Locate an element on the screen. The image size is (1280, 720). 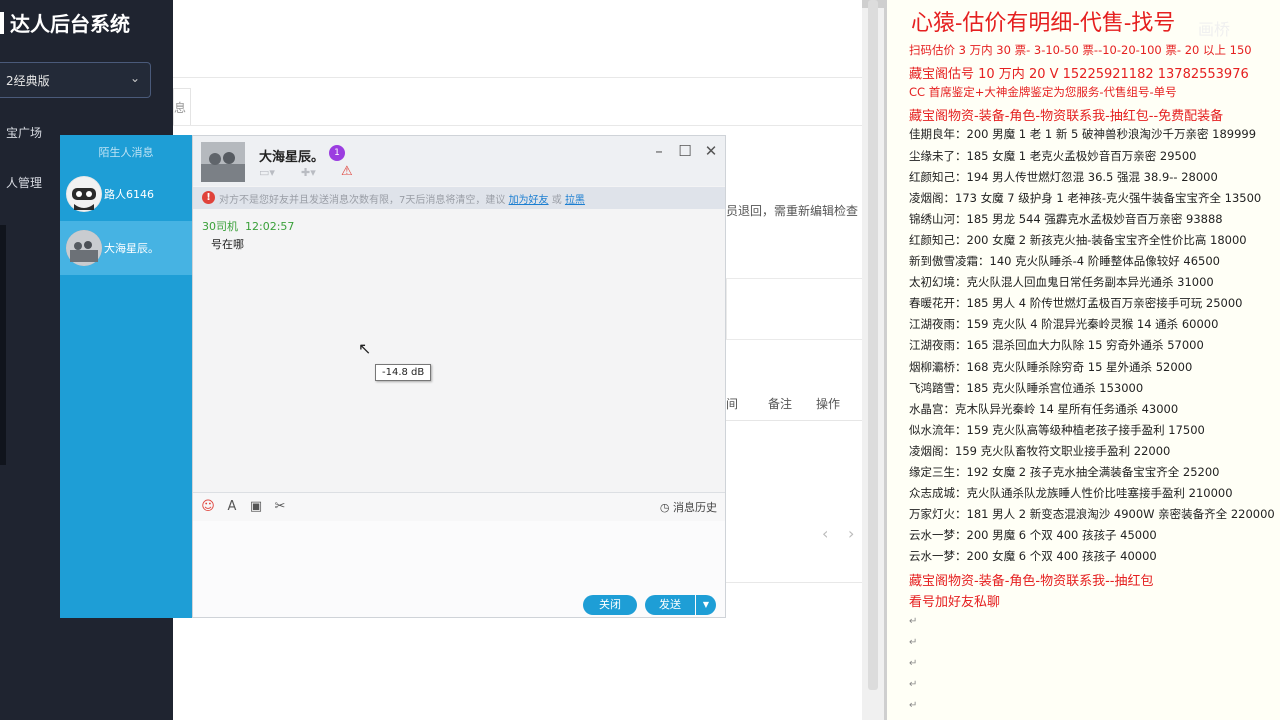
brand-title: 达人后台系统 is located at coordinates (70, 24).